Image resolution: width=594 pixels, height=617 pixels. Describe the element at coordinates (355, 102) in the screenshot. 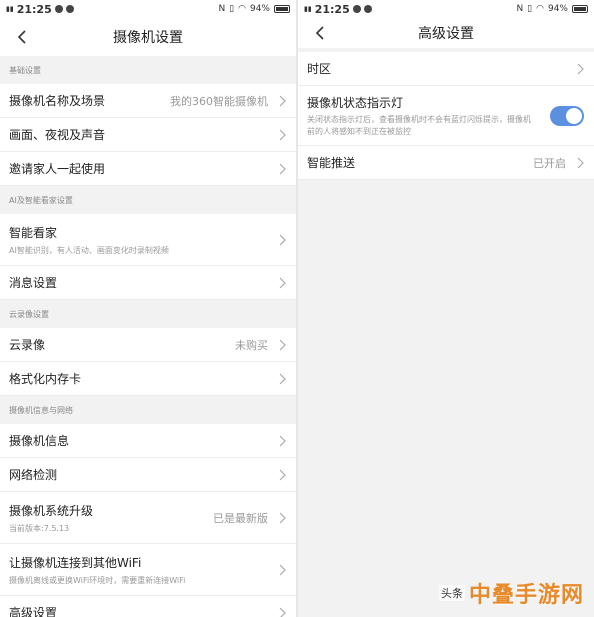

I see `row-label: 摄像机状态指示灯` at that location.